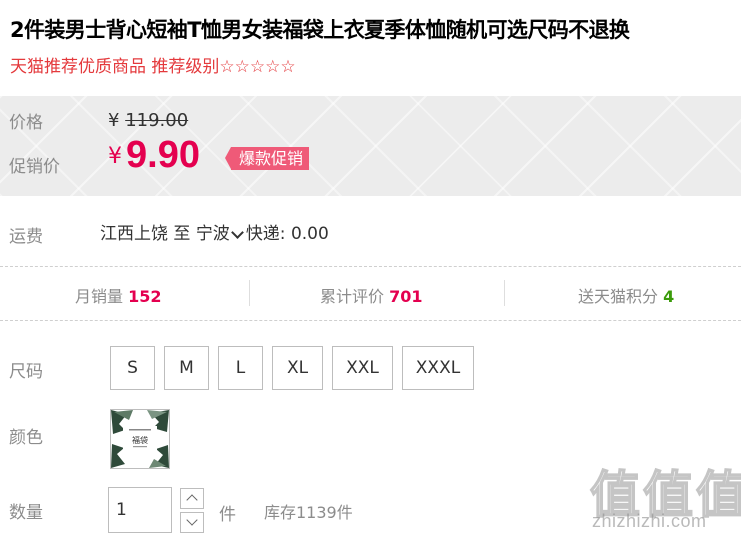  Describe the element at coordinates (406, 296) in the screenshot. I see `review-count-value: 701` at that location.